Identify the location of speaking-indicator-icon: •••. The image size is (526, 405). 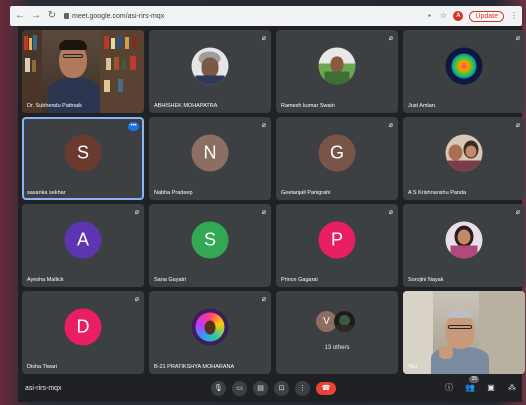
(133, 126).